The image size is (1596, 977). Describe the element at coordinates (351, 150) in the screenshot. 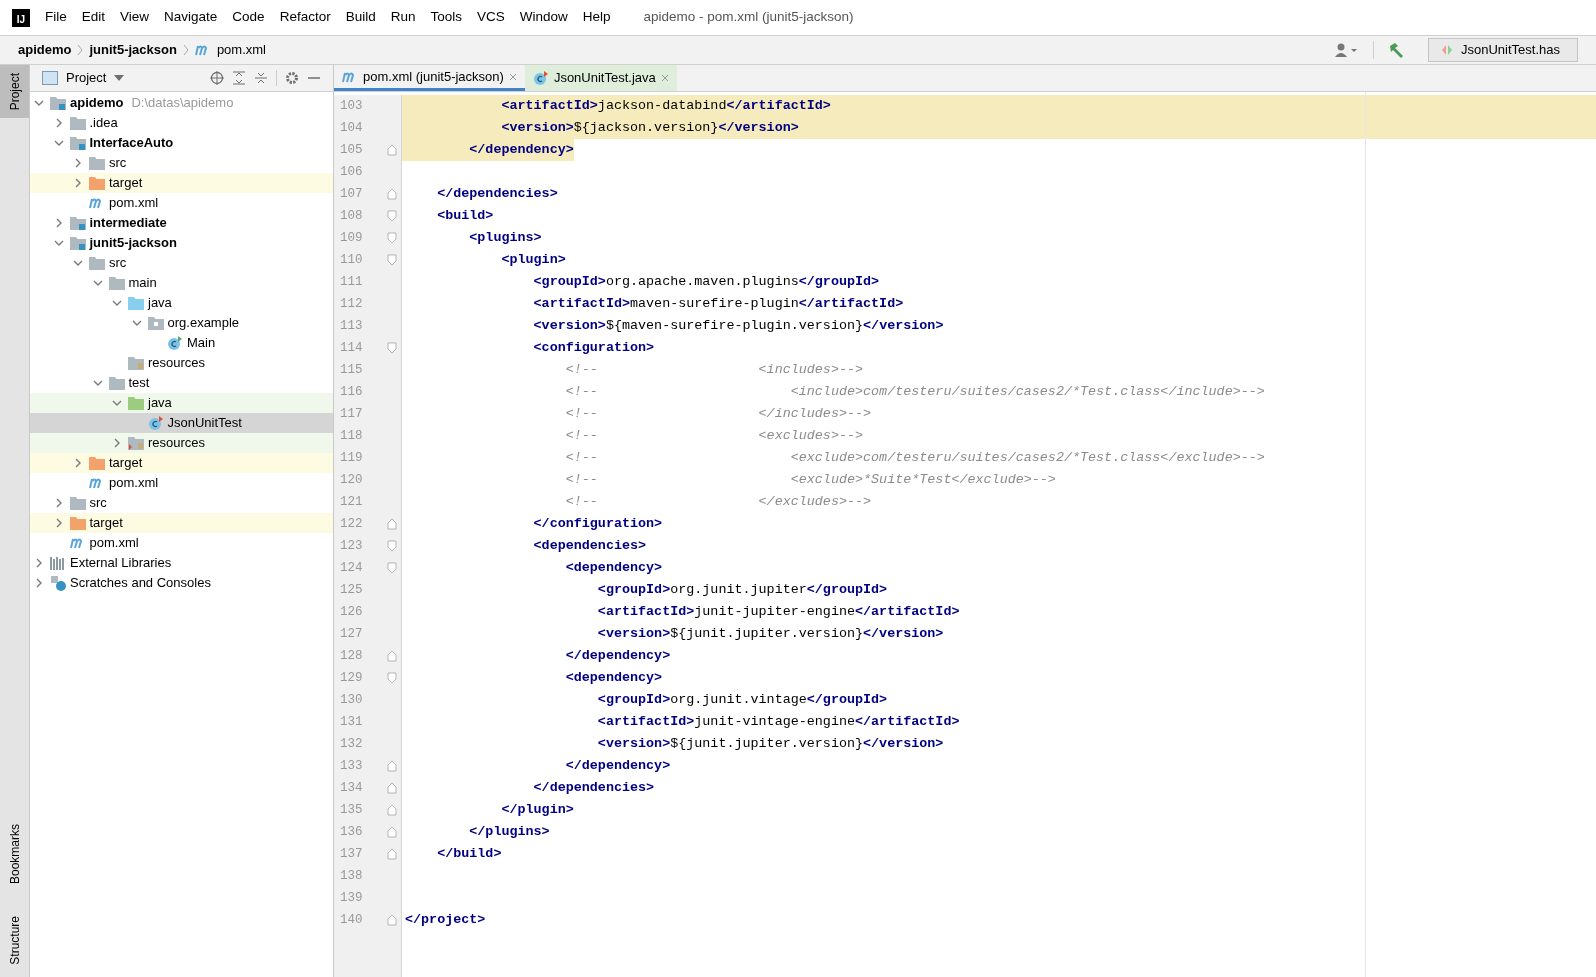

I see `line-number: 105` at that location.